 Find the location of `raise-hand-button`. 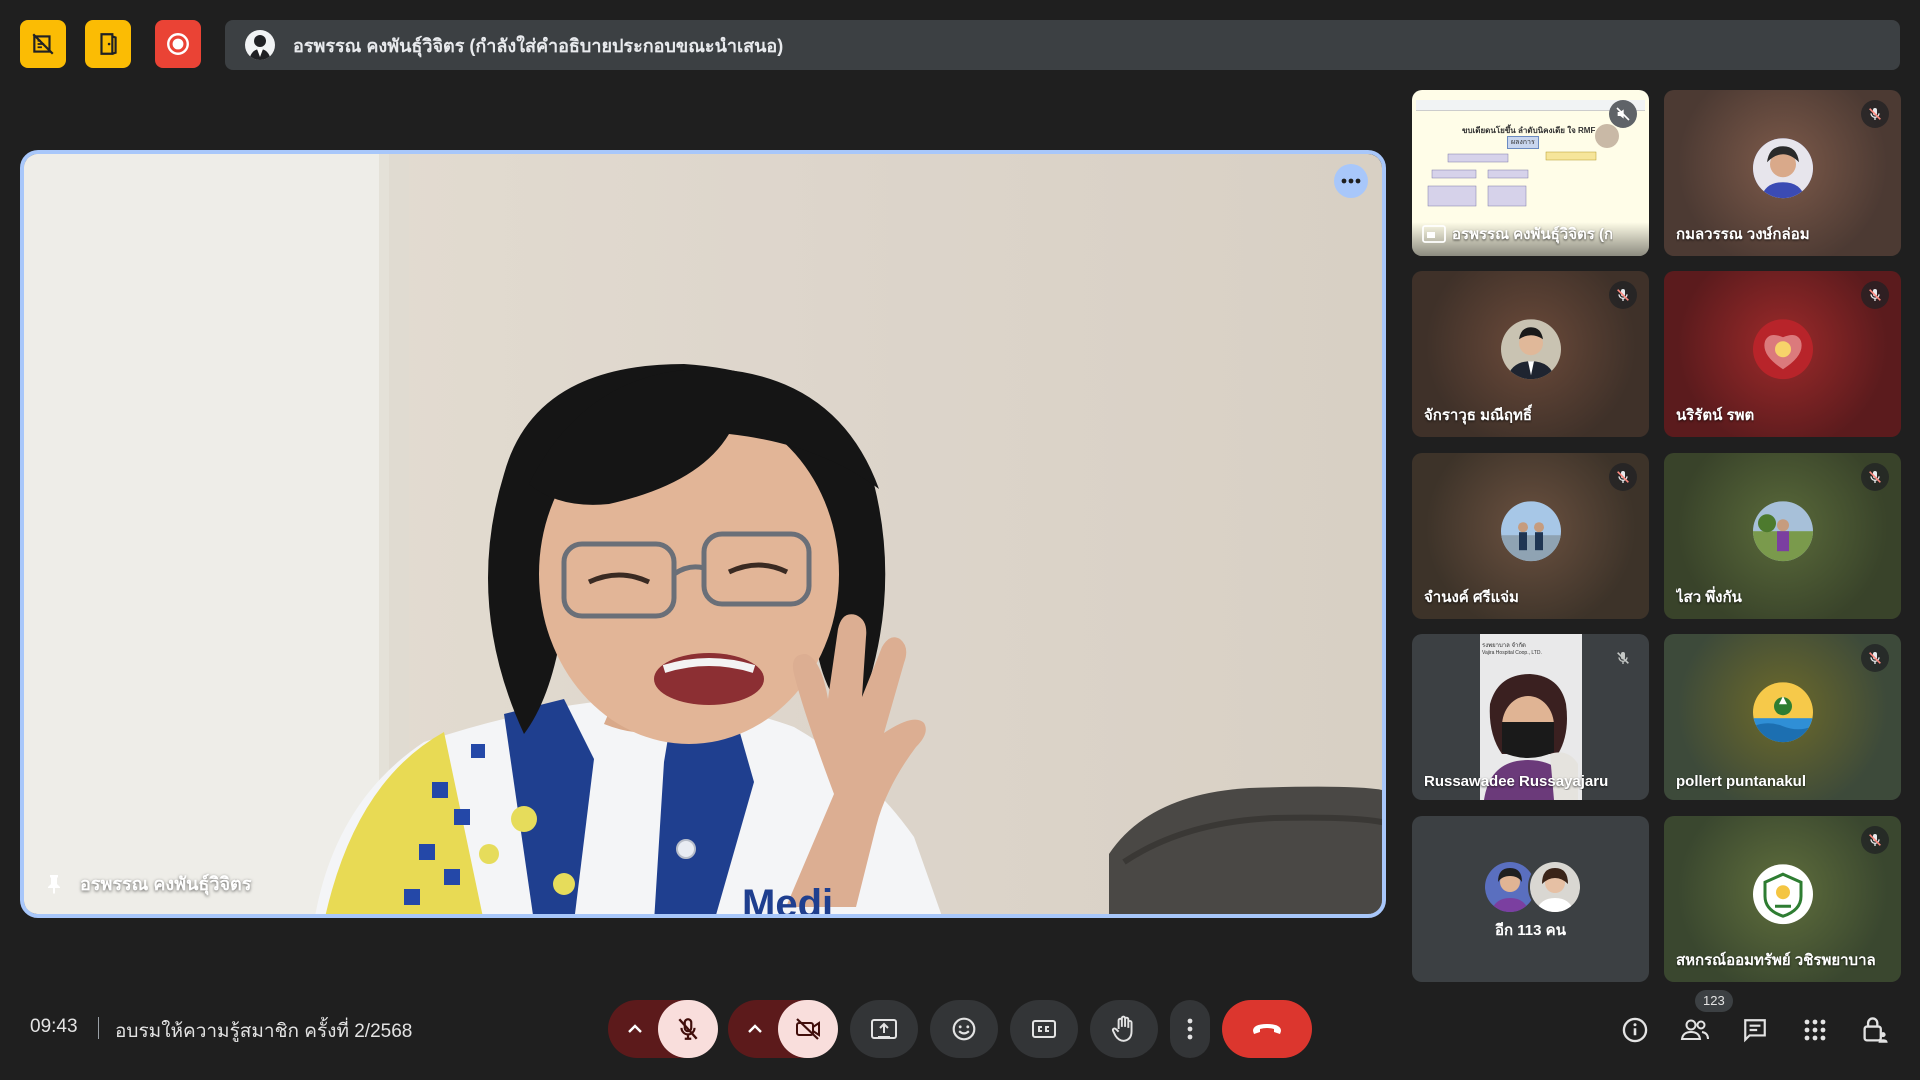

raise-hand-button is located at coordinates (1124, 1029).